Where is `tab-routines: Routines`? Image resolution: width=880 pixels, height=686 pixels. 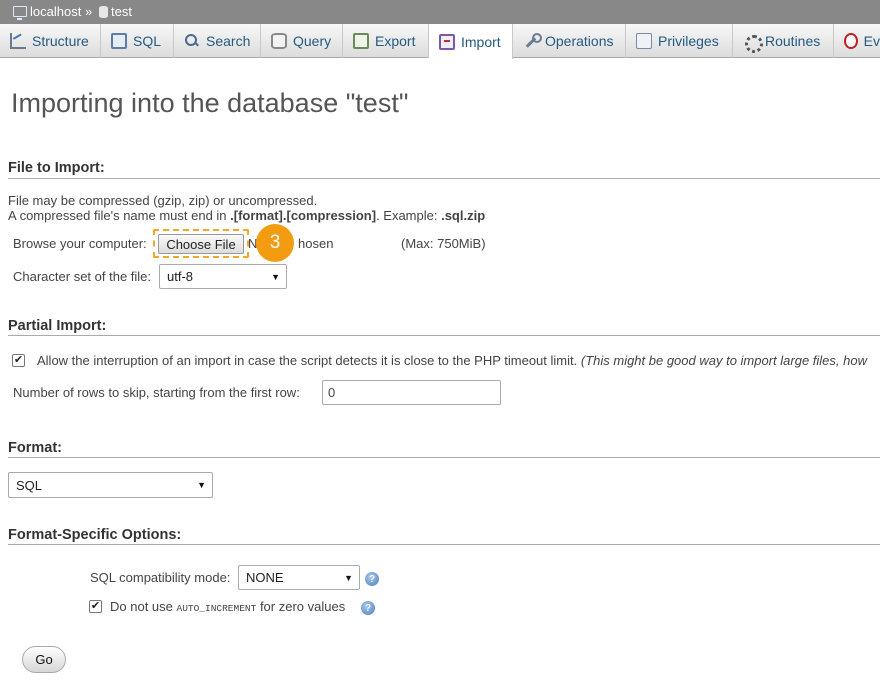
tab-routines: Routines is located at coordinates (783, 41).